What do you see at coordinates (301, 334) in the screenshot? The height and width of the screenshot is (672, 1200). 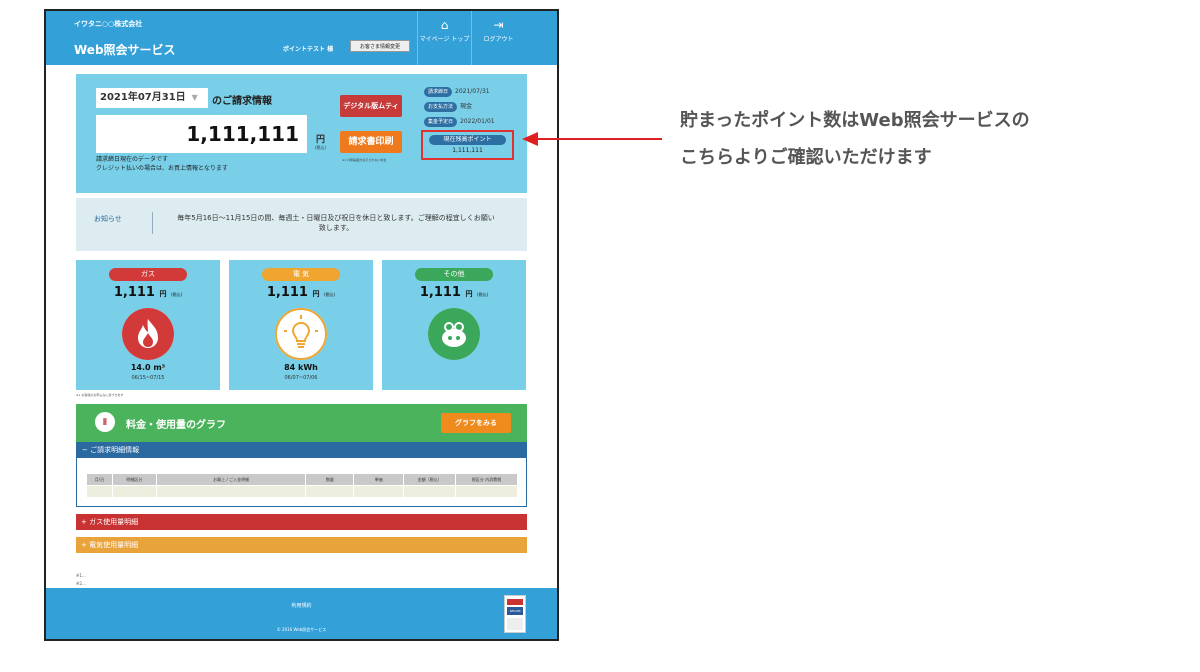 I see `lightbulb-icon` at bounding box center [301, 334].